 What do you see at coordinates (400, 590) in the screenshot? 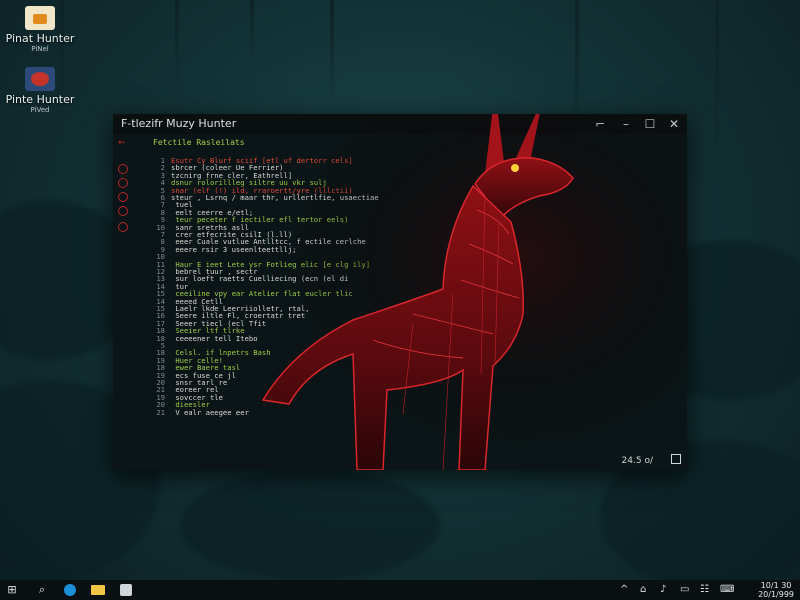
I see `taskbar: ⊞ ⌕ ^ ⌂ ♪ ▭ ☷ ⌨ 10/1 30 20/1/999` at bounding box center [400, 590].